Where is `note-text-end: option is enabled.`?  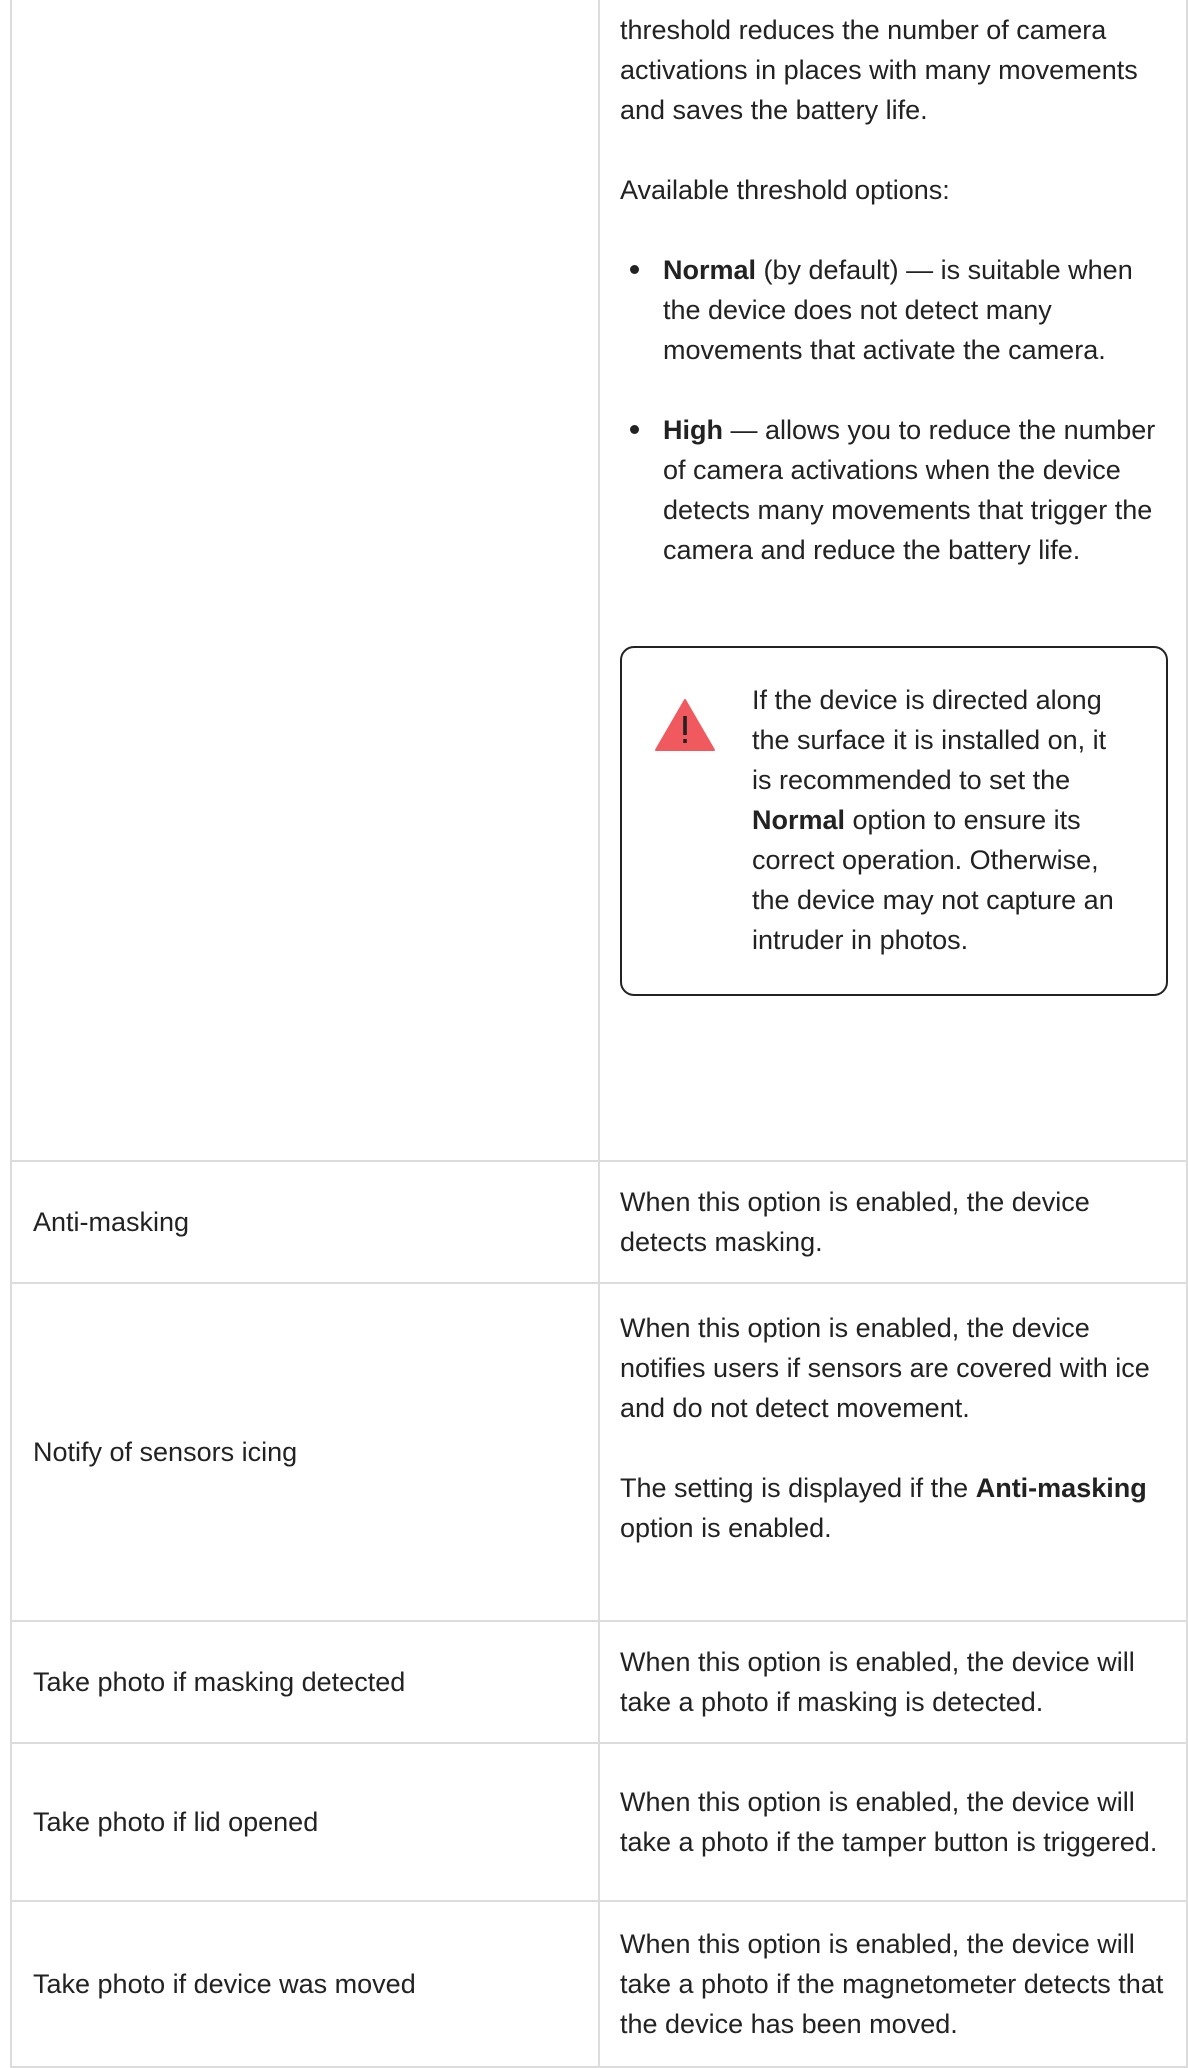 note-text-end: option is enabled. is located at coordinates (726, 1528).